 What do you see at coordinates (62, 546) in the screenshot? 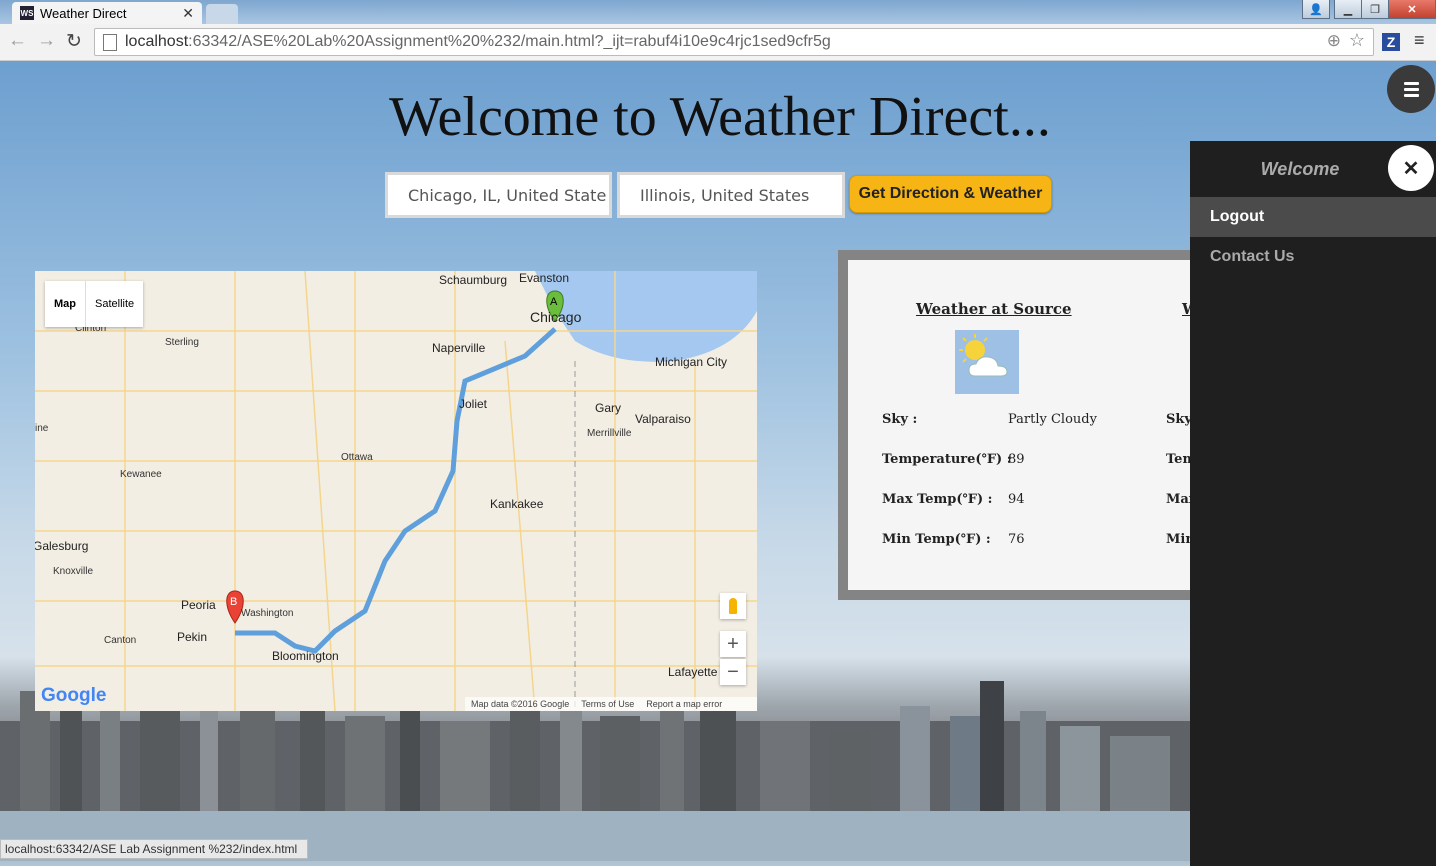
I see `map-city-label: Galesburg` at bounding box center [62, 546].